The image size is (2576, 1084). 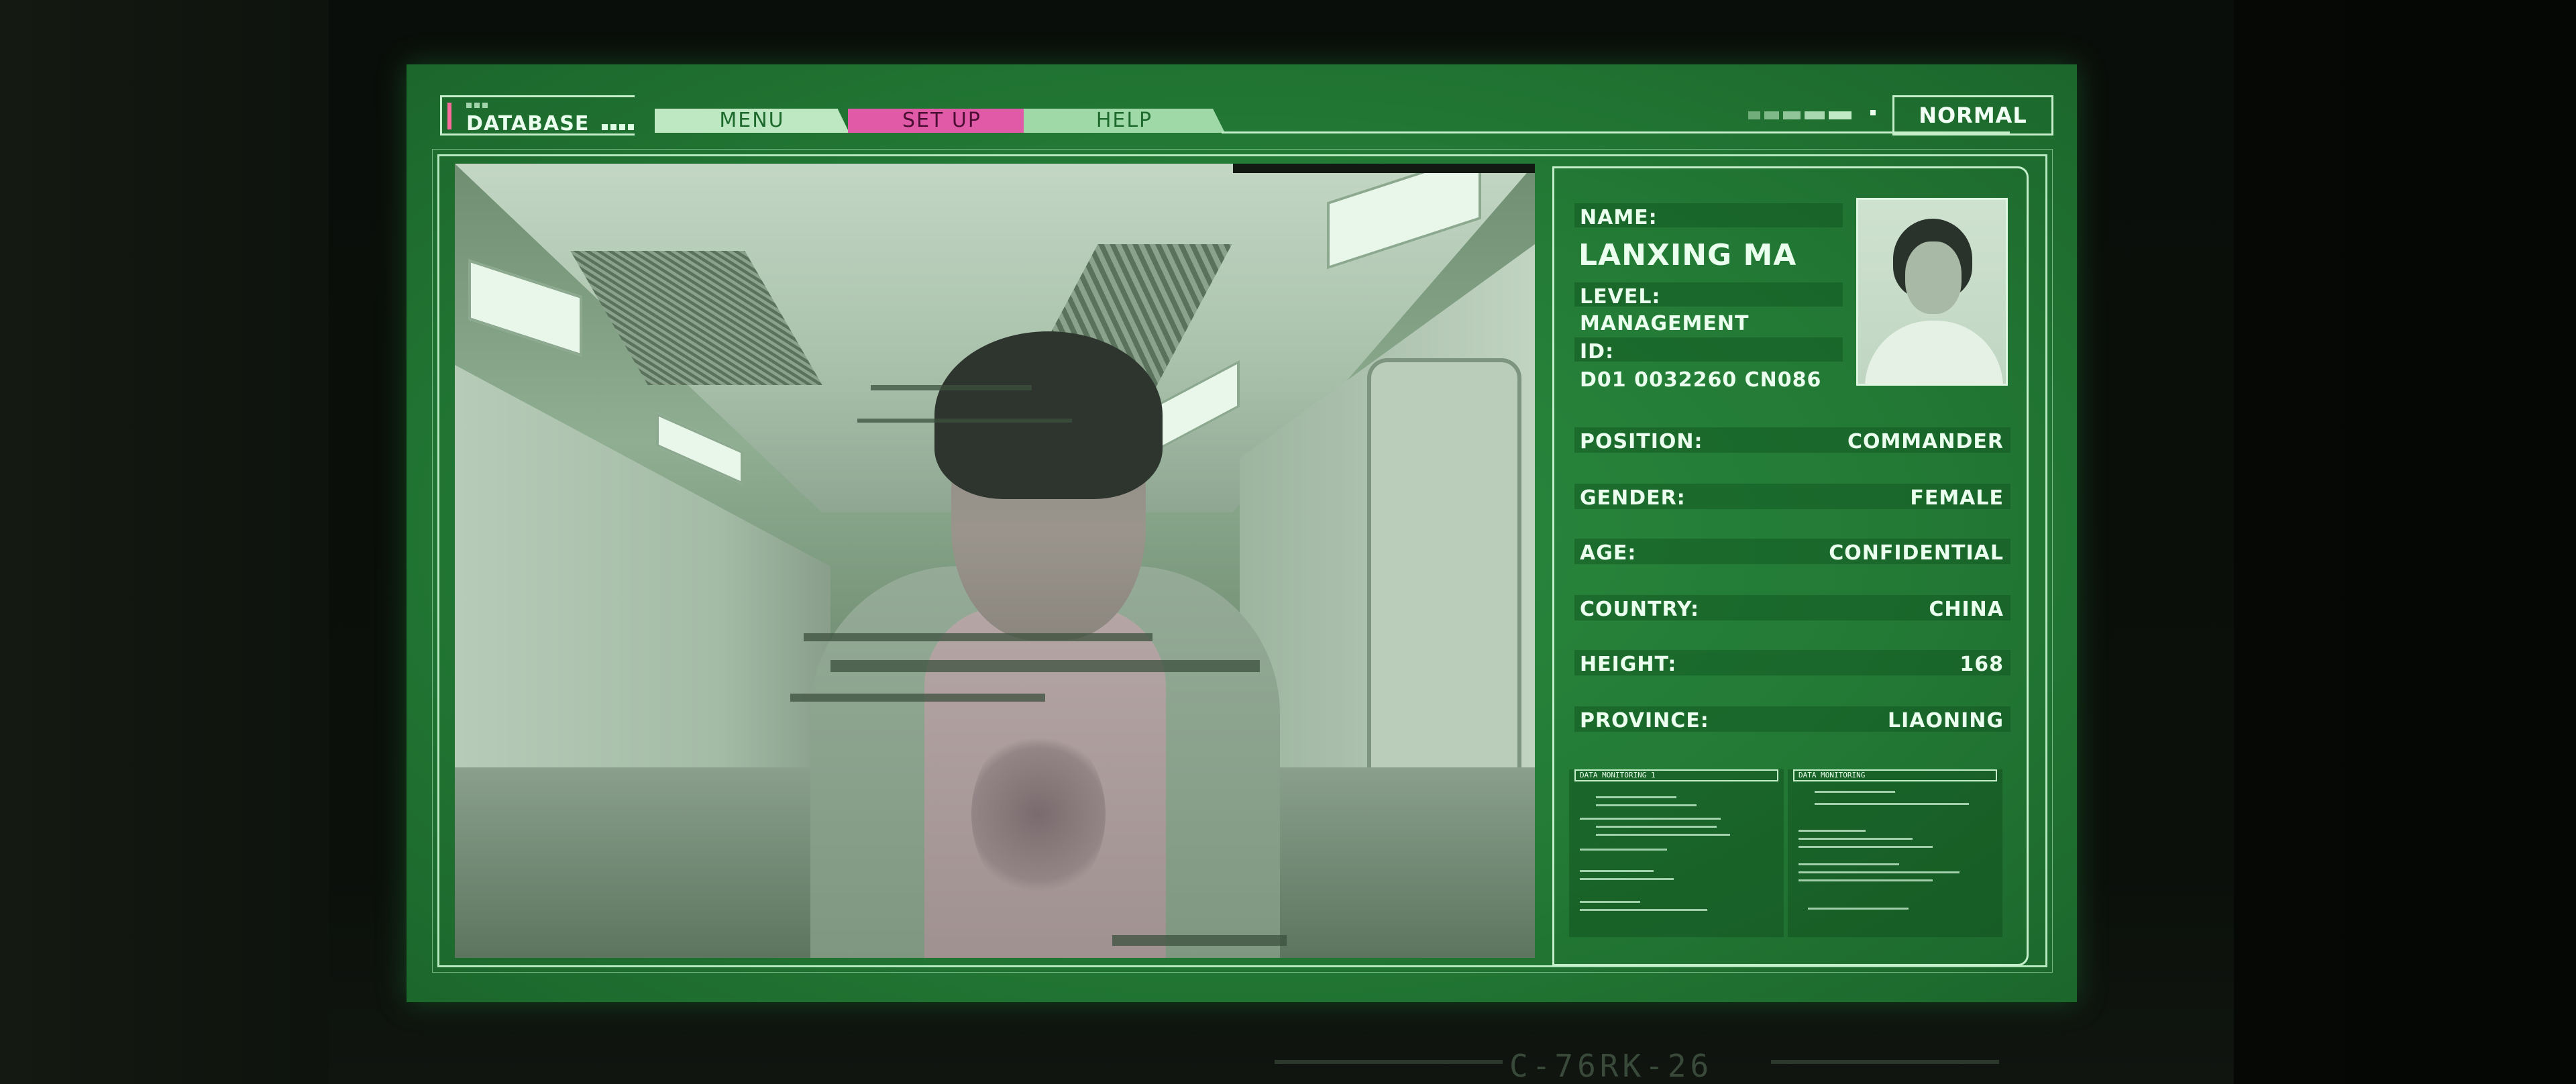 I want to click on country-label: COUNTRY:, so click(x=1640, y=609).